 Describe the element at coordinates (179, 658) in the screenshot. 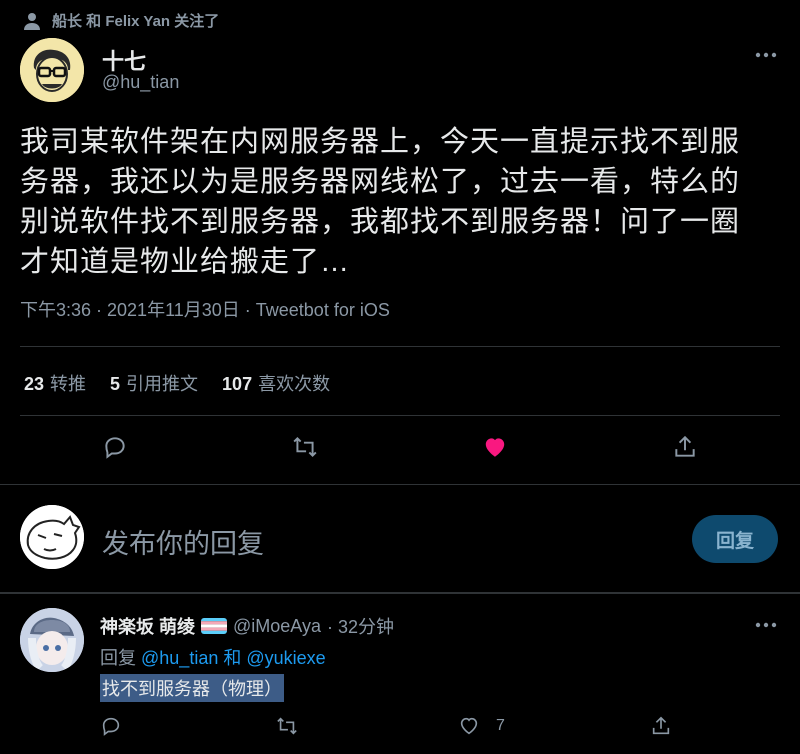

I see `mention-link: @hu_tian` at that location.